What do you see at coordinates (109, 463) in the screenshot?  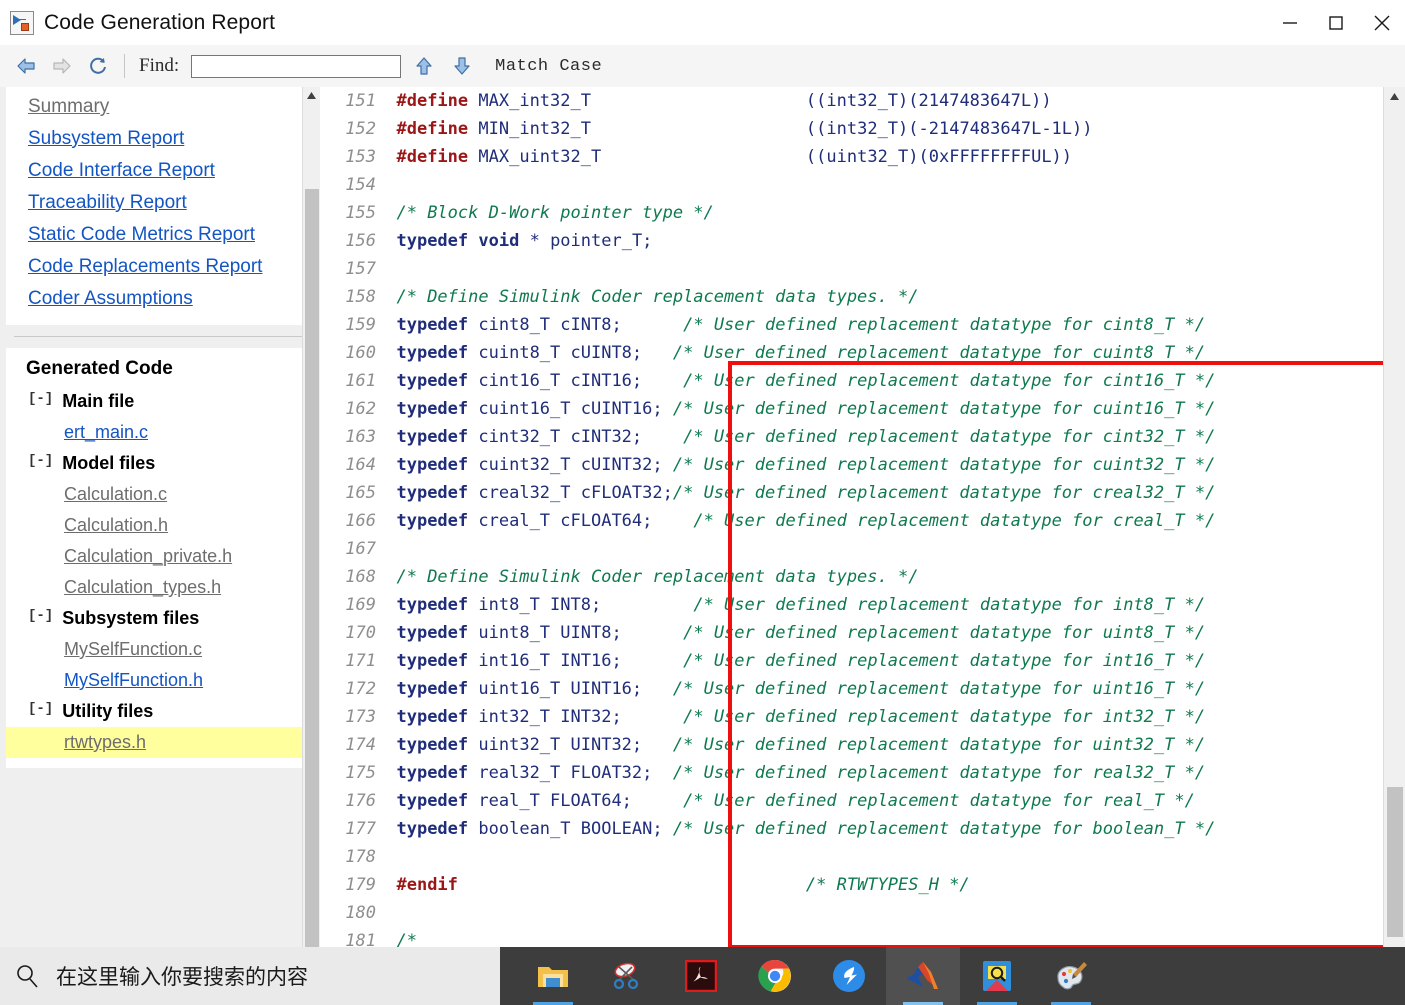 I see `sidebar-group-label: Model files` at bounding box center [109, 463].